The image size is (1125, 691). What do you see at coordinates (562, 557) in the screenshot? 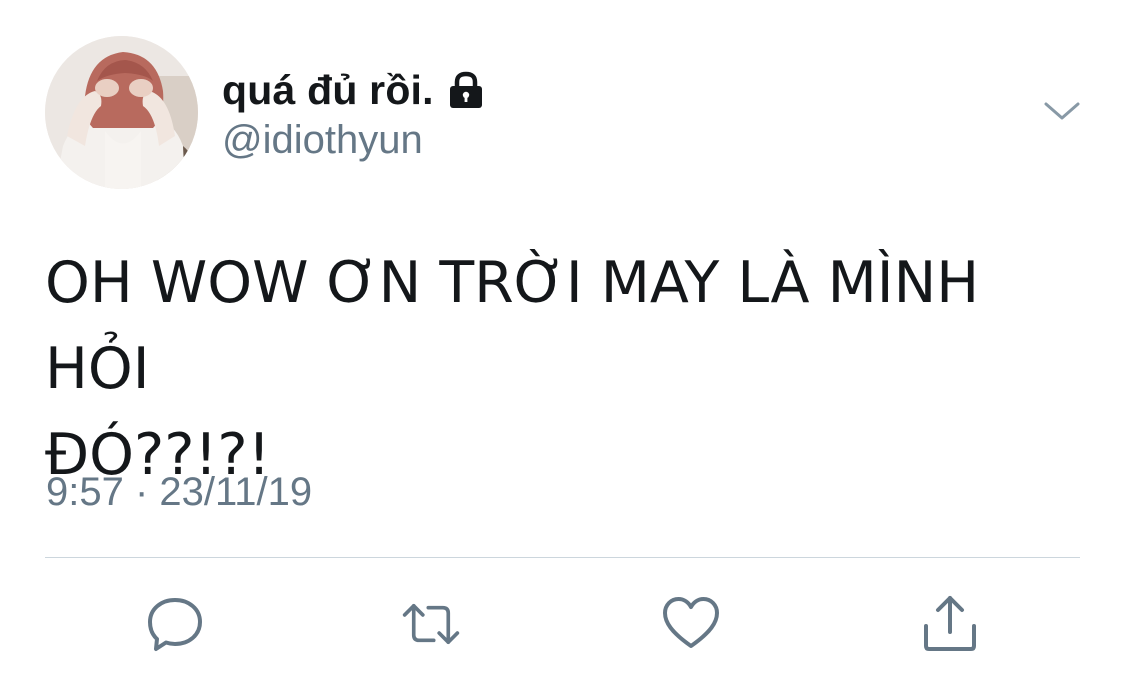
I see `divider` at bounding box center [562, 557].